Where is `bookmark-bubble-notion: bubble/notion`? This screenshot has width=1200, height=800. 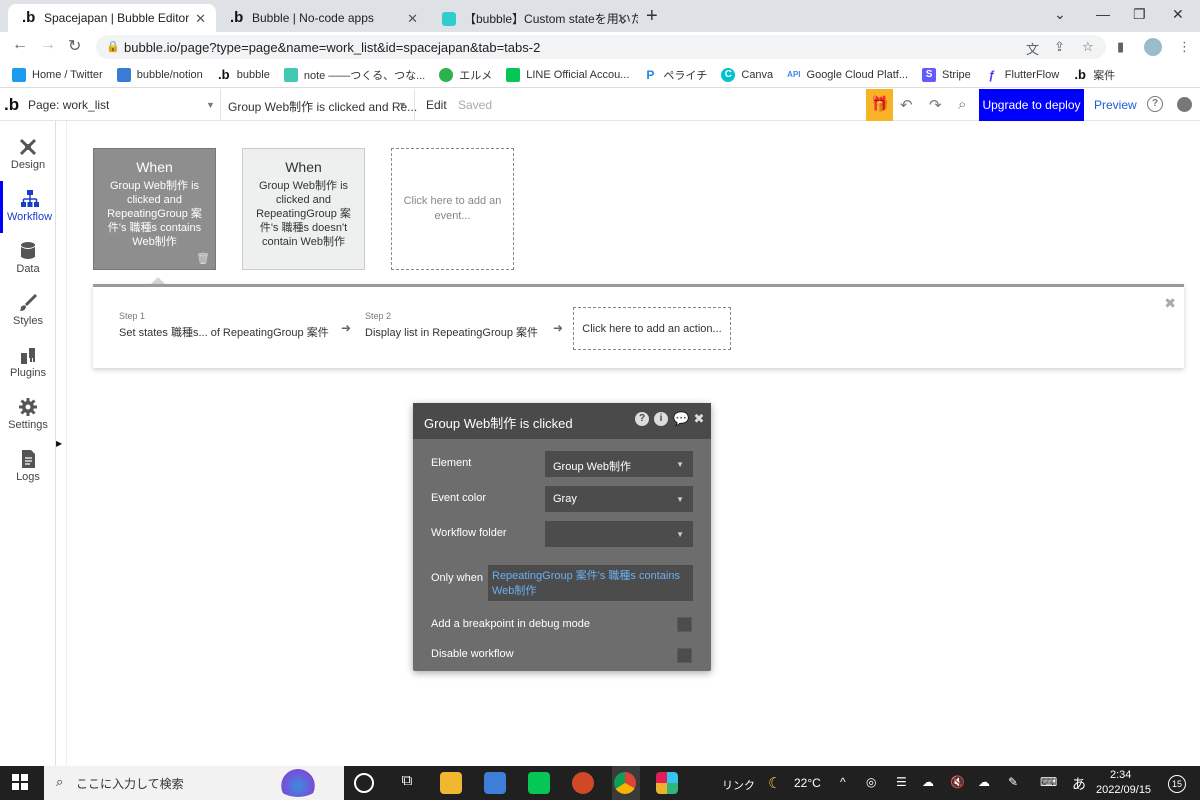 bookmark-bubble-notion: bubble/notion is located at coordinates (159, 74).